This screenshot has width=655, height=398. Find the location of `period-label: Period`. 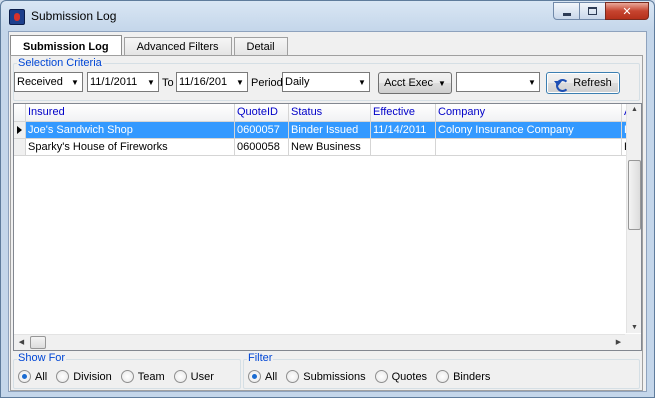

period-label: Period is located at coordinates (267, 83).